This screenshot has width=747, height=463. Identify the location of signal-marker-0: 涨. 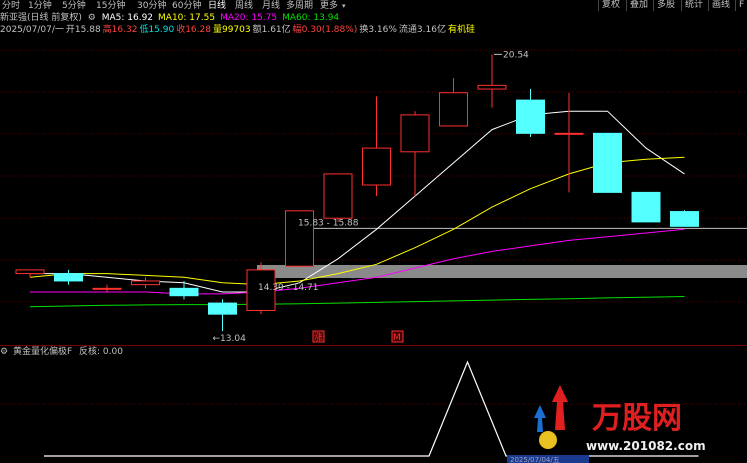
(318, 337).